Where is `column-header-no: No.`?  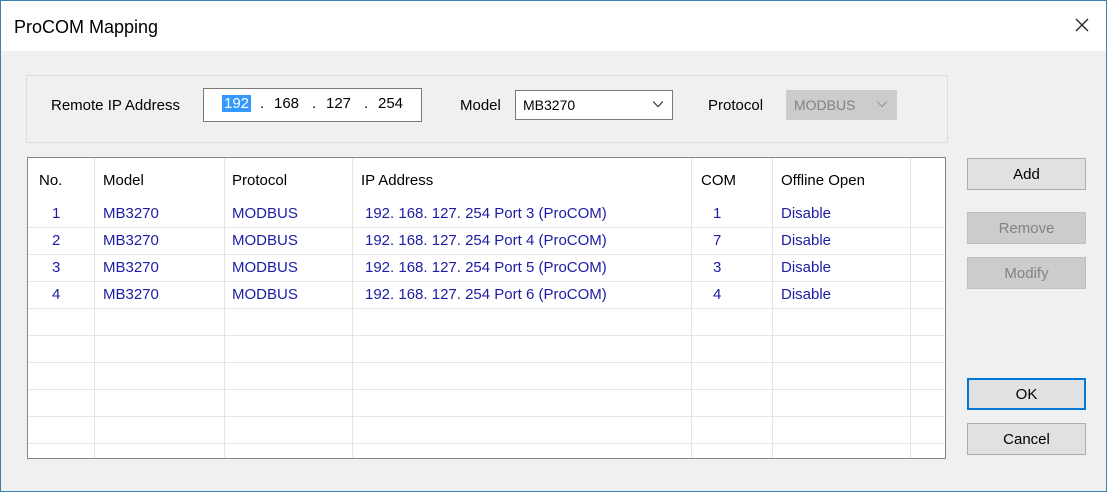 column-header-no: No. is located at coordinates (50, 180).